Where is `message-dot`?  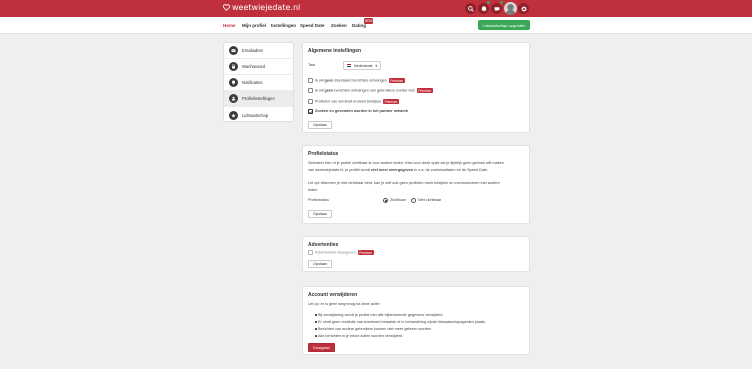
message-dot is located at coordinates (501, 2).